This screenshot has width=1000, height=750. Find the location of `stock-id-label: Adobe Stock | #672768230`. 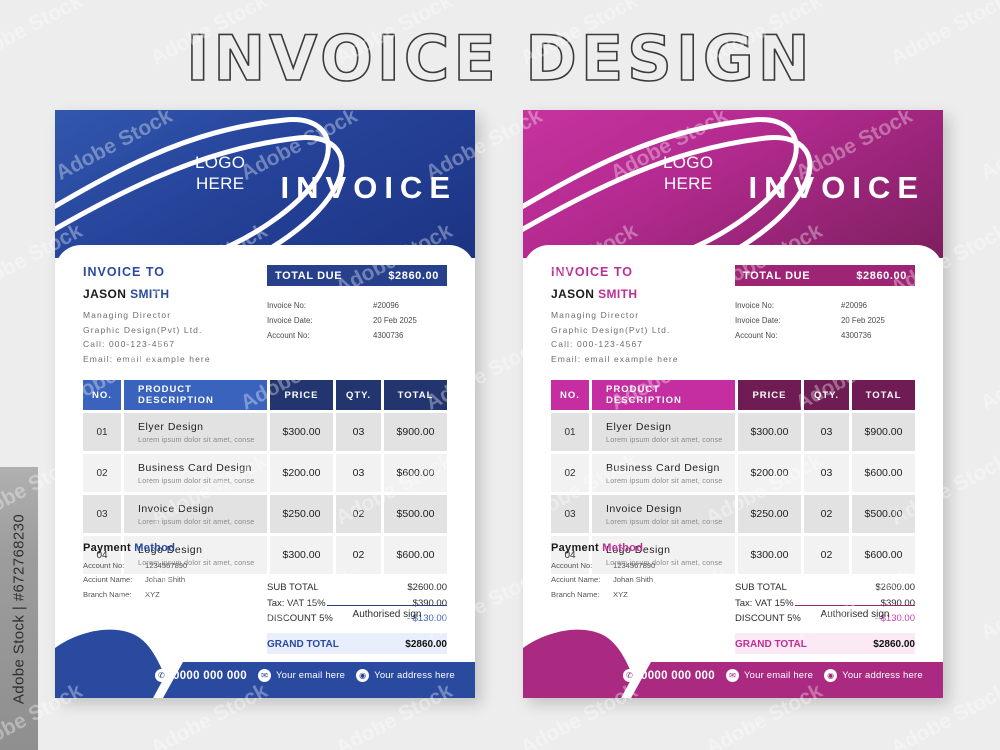

stock-id-label: Adobe Stock | #672768230 is located at coordinates (19, 608).